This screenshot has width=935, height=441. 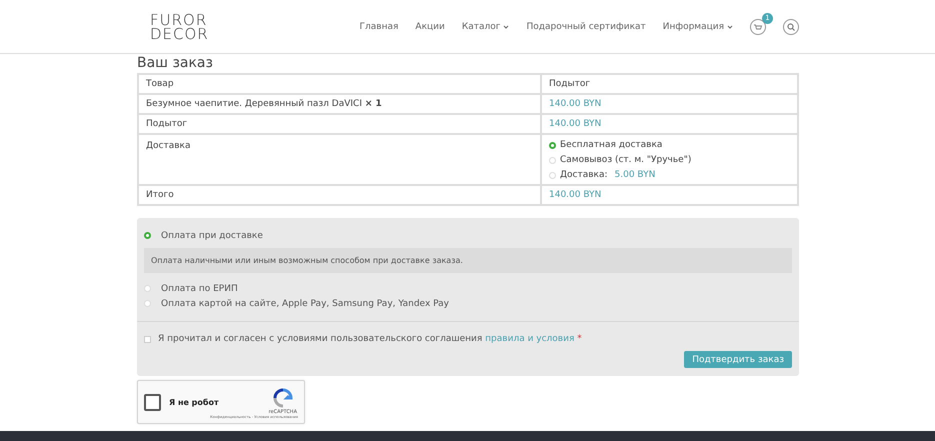 What do you see at coordinates (468, 288) in the screenshot?
I see `payment-option: Оплата по ЕРИП` at bounding box center [468, 288].